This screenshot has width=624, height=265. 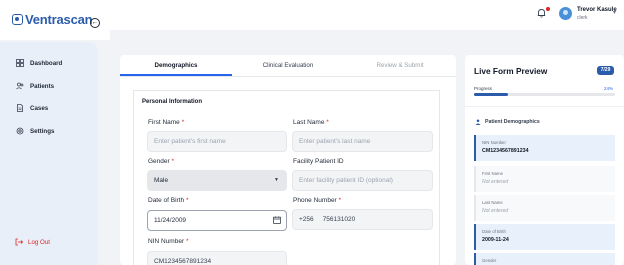 What do you see at coordinates (19, 242) in the screenshot?
I see `logout-icon` at bounding box center [19, 242].